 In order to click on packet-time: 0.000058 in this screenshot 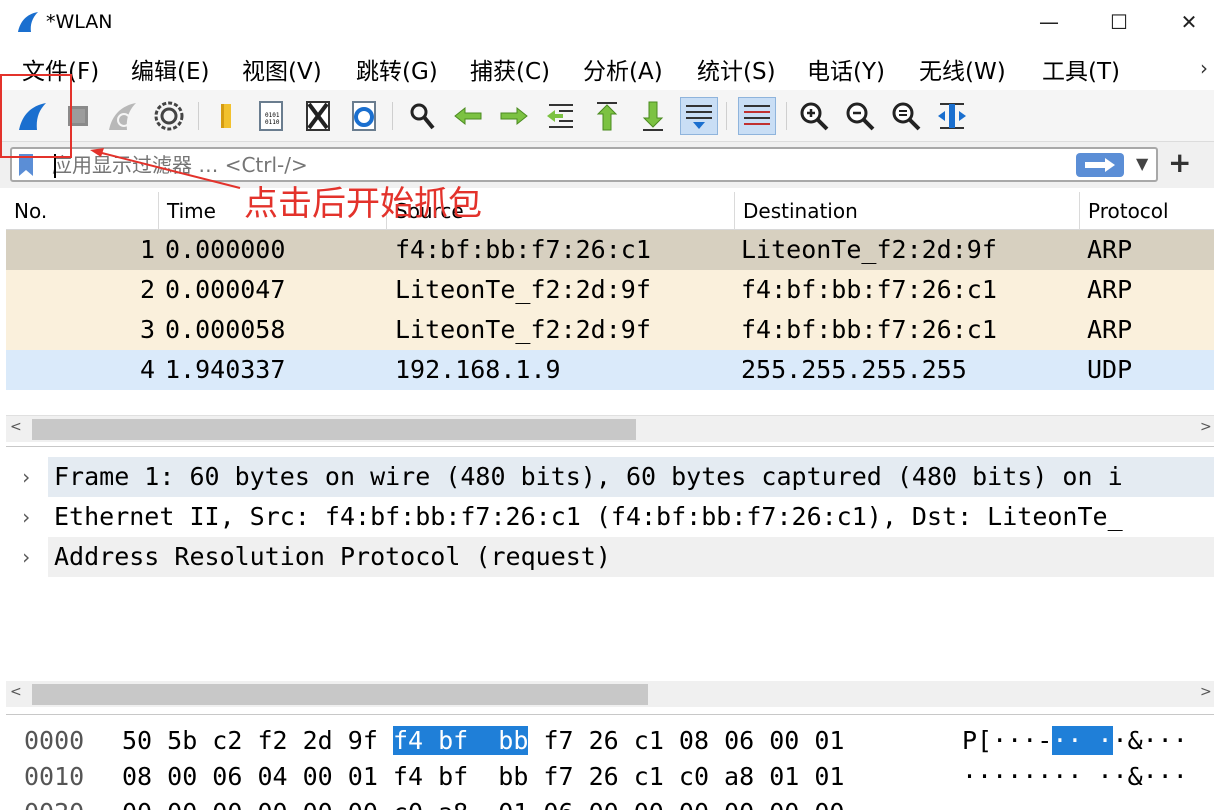, I will do `click(225, 329)`.